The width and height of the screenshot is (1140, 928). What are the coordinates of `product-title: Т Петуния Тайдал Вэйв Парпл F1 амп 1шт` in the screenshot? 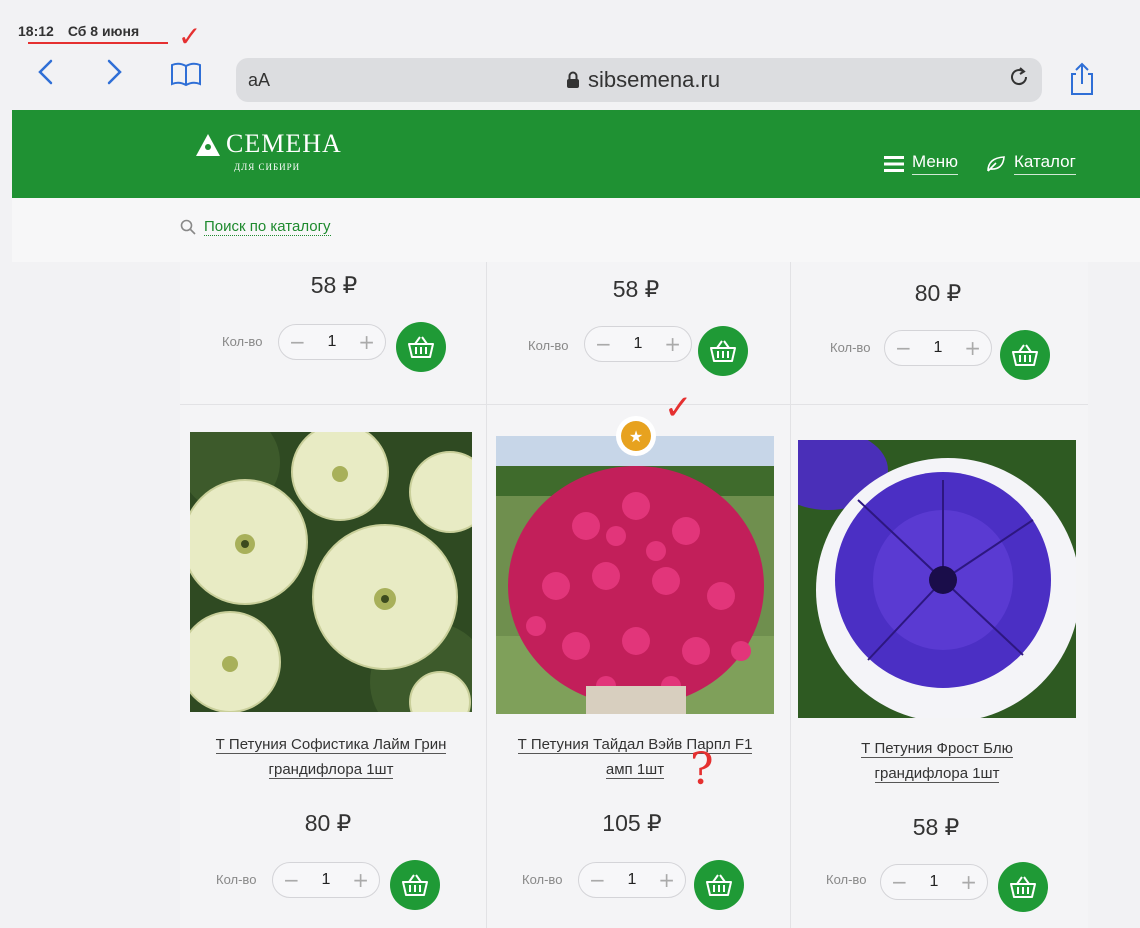 It's located at (635, 757).